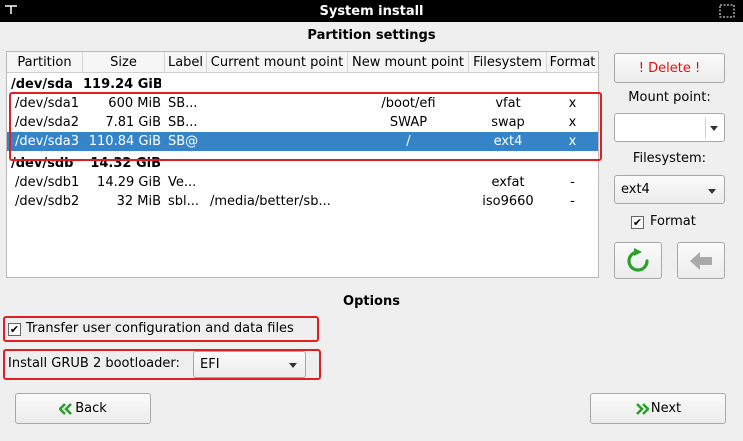 The width and height of the screenshot is (743, 441). What do you see at coordinates (47, 201) in the screenshot?
I see `cell-partition: /dev/sdb2` at bounding box center [47, 201].